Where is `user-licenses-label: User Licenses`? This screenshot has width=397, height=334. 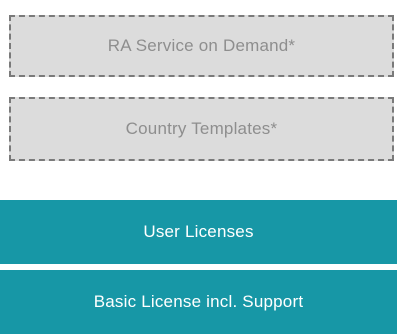
user-licenses-label: User Licenses is located at coordinates (198, 231).